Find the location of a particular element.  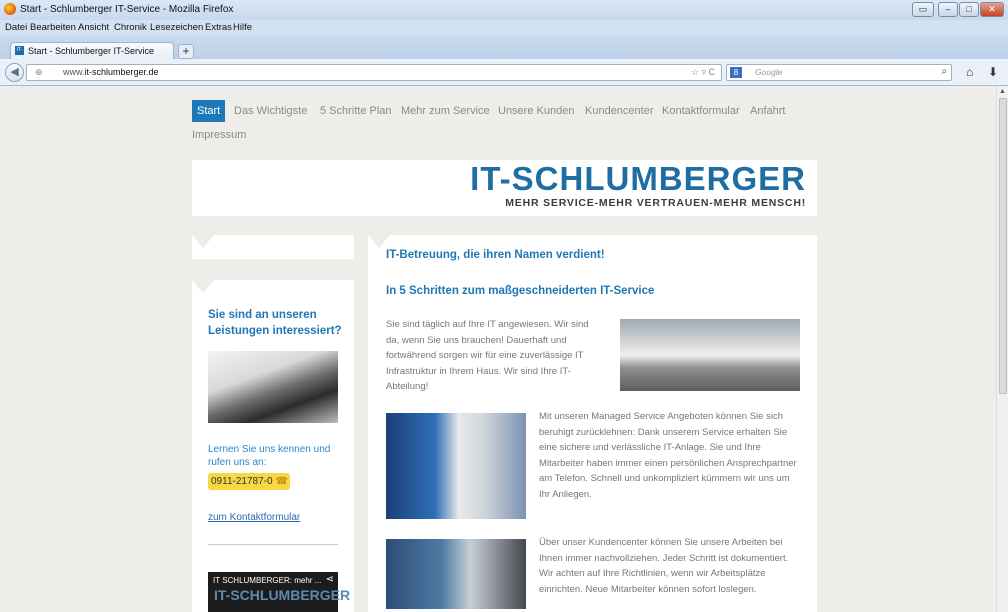

search-bar: 8 Google ⌕ is located at coordinates (839, 72).